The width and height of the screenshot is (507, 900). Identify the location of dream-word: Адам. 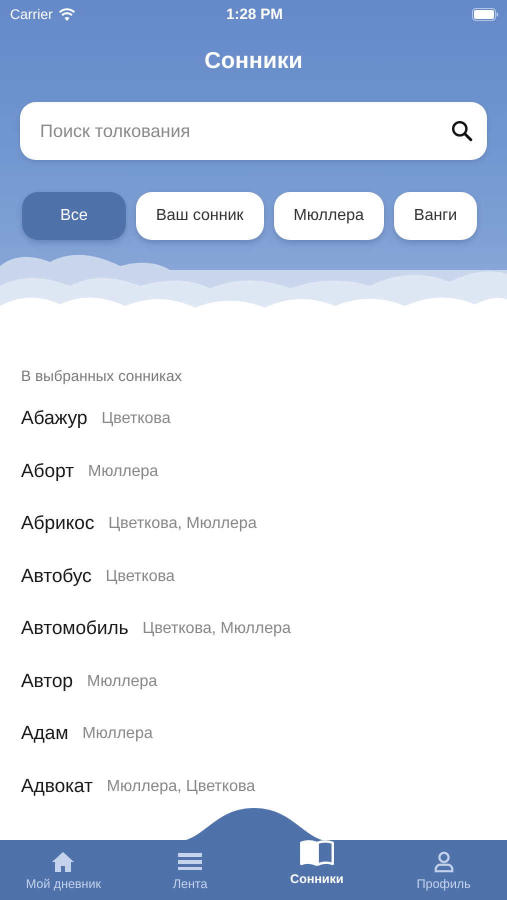
(44, 734).